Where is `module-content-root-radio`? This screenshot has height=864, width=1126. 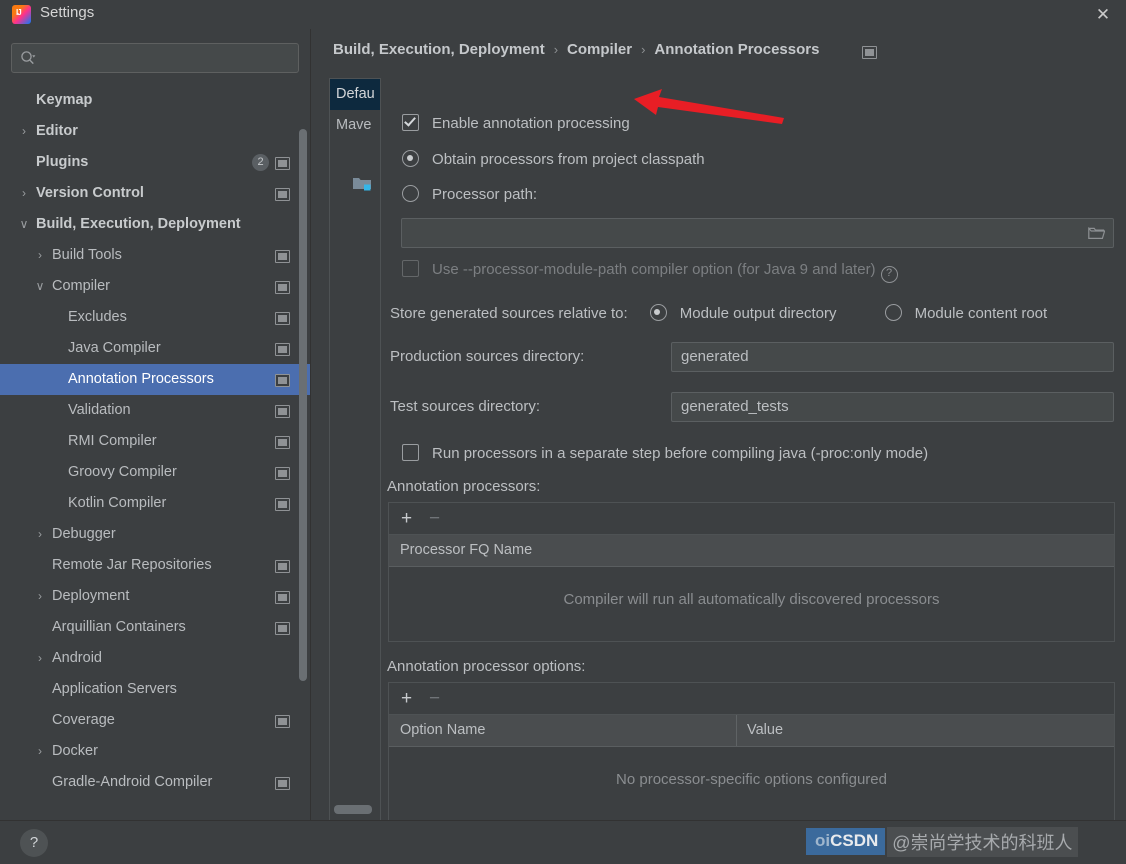 module-content-root-radio is located at coordinates (893, 312).